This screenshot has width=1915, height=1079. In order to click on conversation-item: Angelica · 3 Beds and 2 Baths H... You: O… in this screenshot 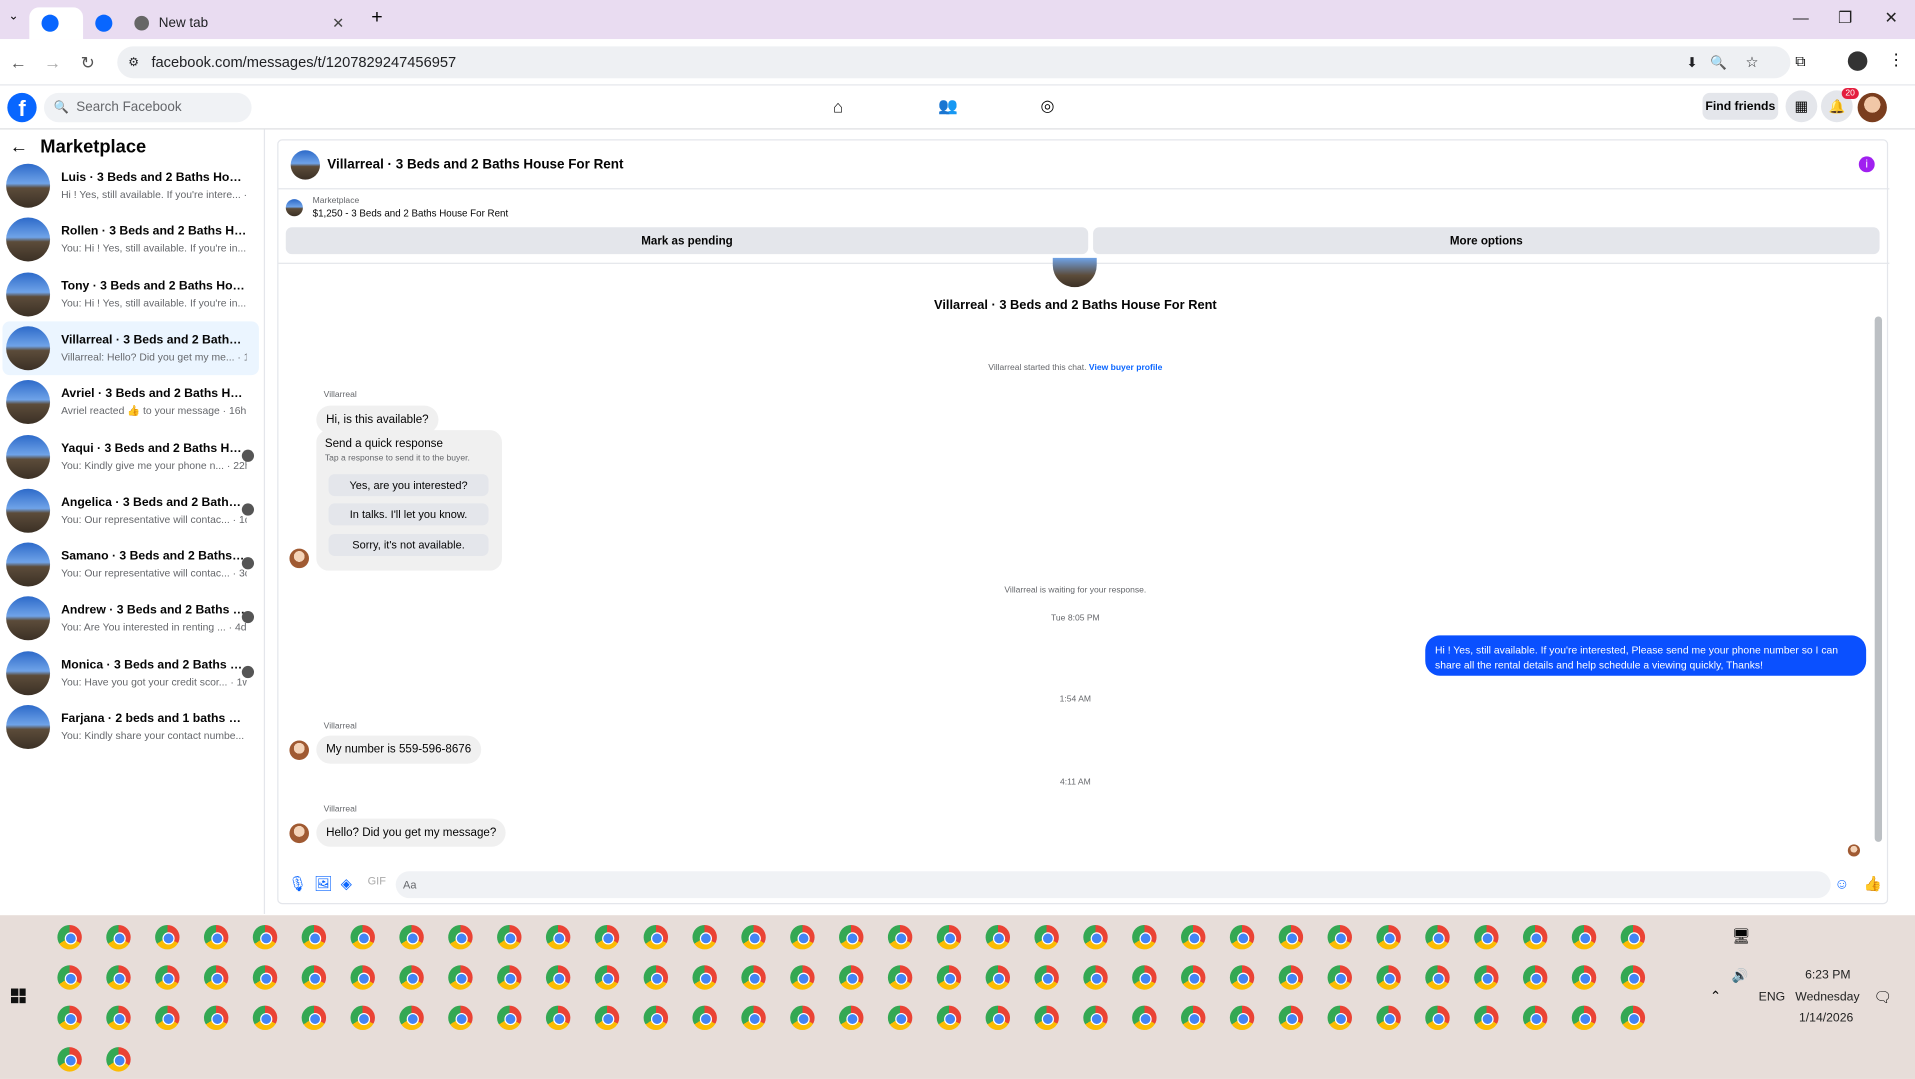, I will do `click(130, 511)`.